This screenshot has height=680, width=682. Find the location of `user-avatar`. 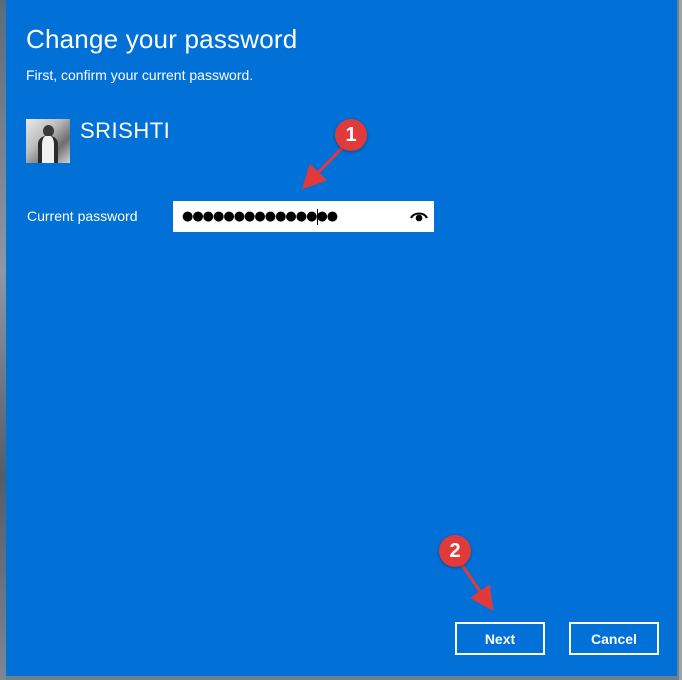

user-avatar is located at coordinates (48, 141).